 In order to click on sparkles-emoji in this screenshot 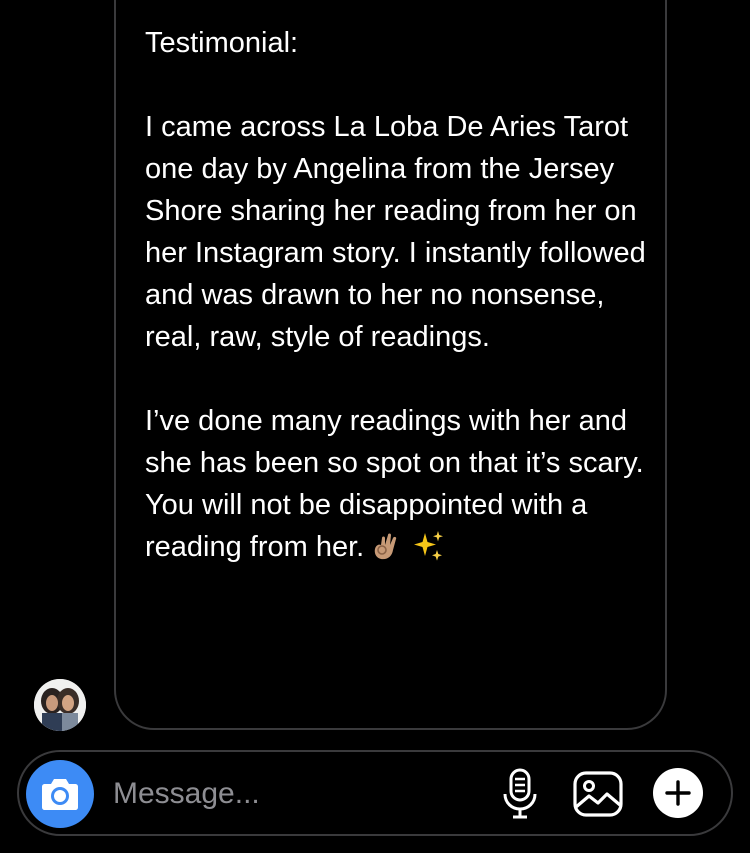, I will do `click(429, 546)`.